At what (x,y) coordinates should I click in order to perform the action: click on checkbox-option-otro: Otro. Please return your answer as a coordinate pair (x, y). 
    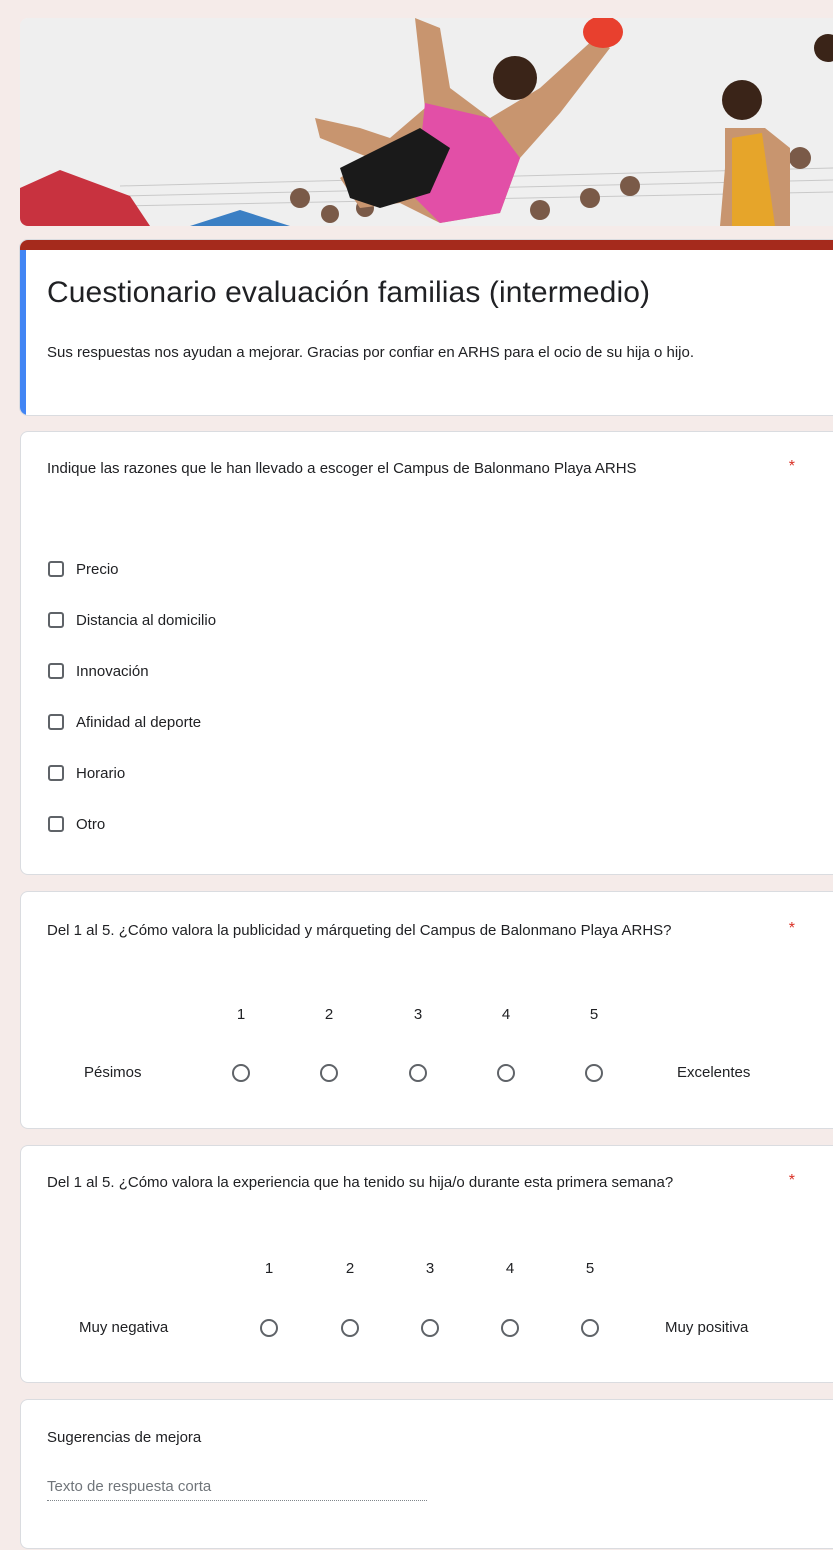
    Looking at the image, I should click on (76, 824).